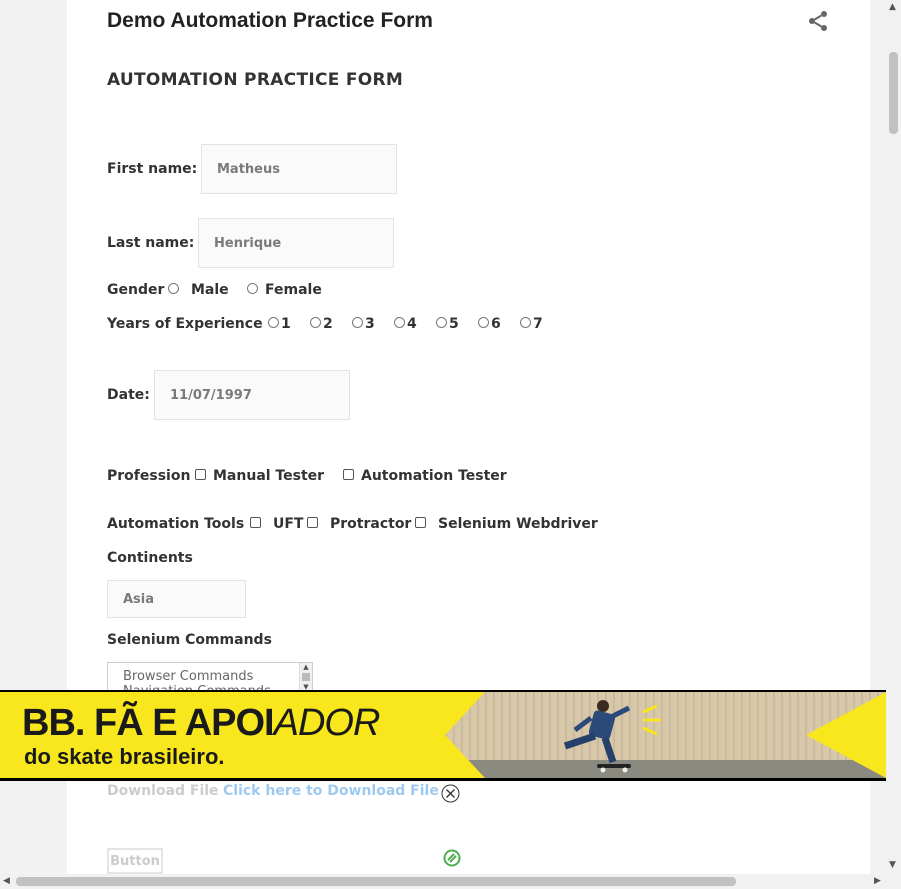 This screenshot has height=889, width=901. I want to click on gender-female-radio, so click(252, 288).